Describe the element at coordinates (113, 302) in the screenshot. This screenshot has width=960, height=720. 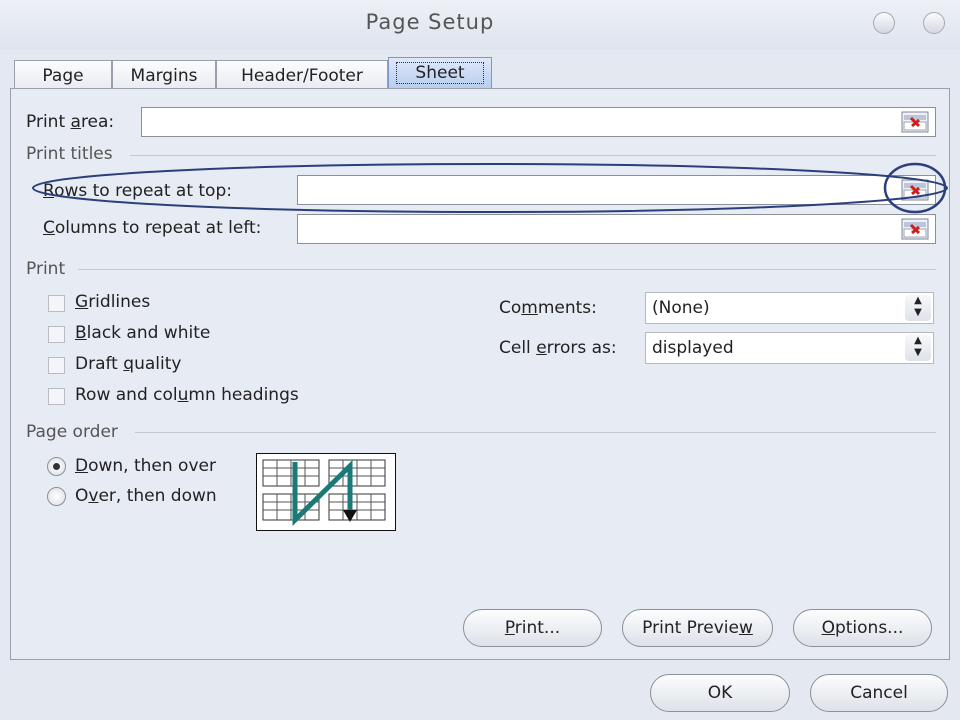
I see `gridlines-label: Gridlines` at that location.